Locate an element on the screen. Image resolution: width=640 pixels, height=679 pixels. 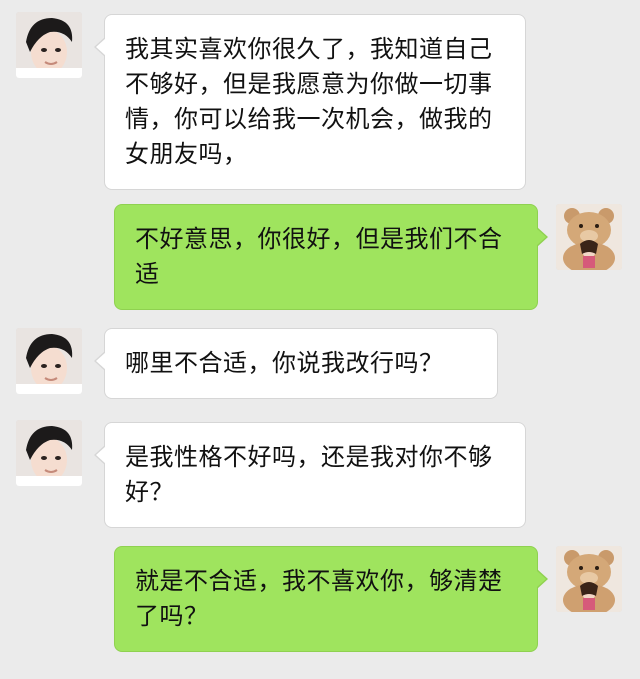
outgoing-message-bubble: 不好意思，你很好，但是我们不合适 is located at coordinates (331, 257).